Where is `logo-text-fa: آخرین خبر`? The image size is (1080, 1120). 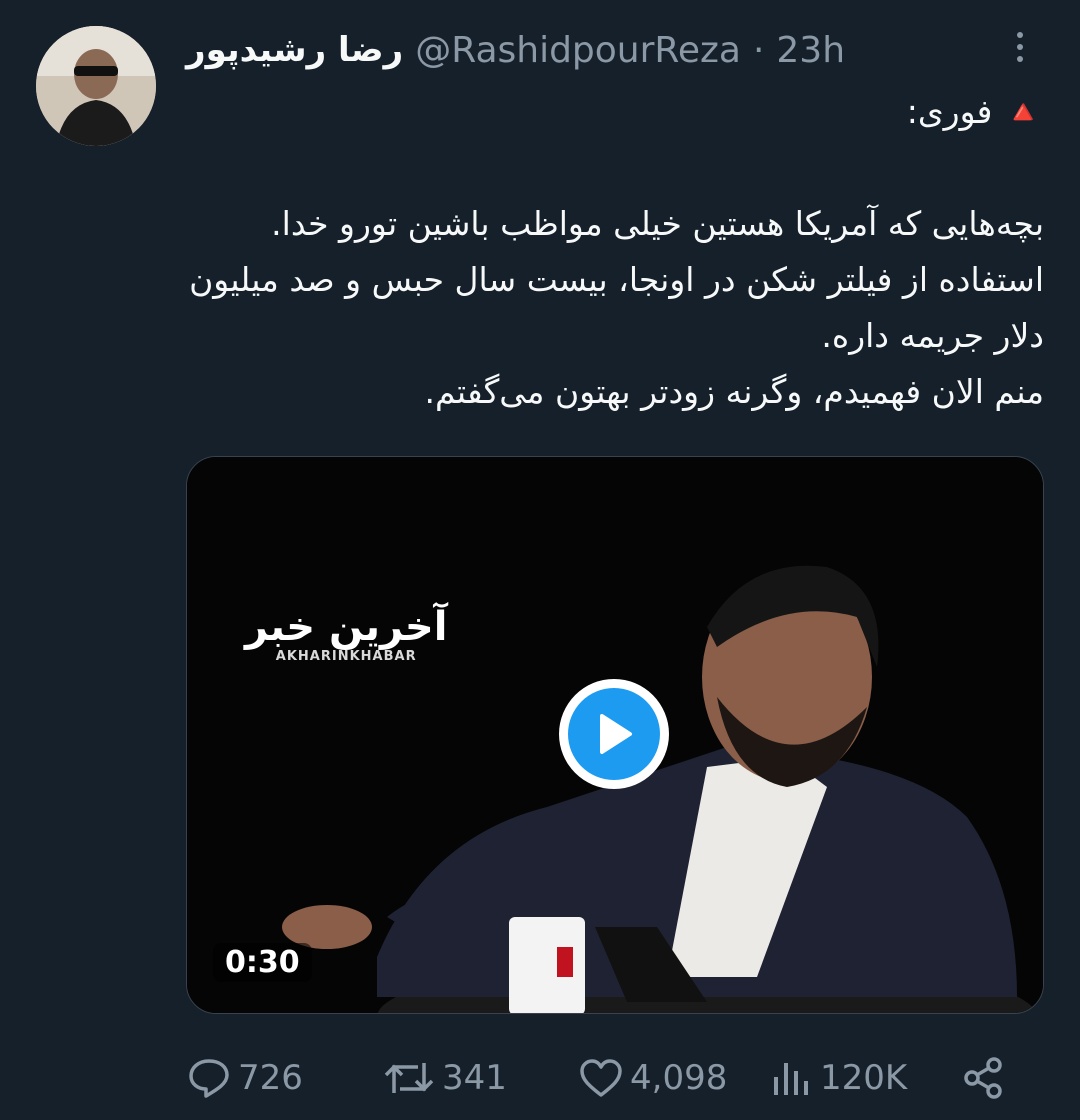 logo-text-fa: آخرین خبر is located at coordinates (346, 627).